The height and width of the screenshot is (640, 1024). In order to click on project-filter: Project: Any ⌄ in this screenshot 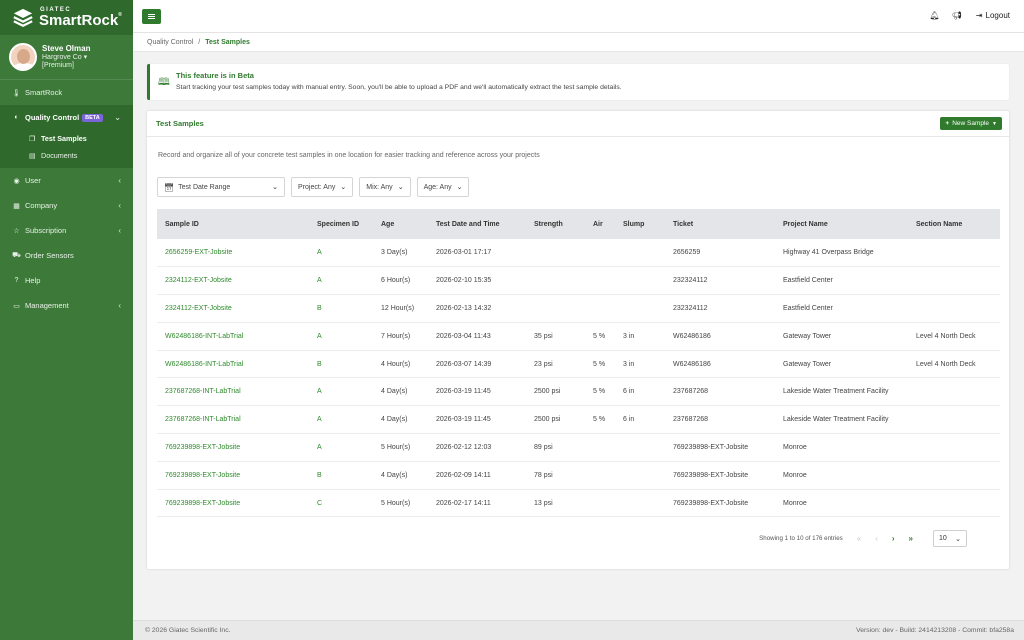, I will do `click(322, 187)`.